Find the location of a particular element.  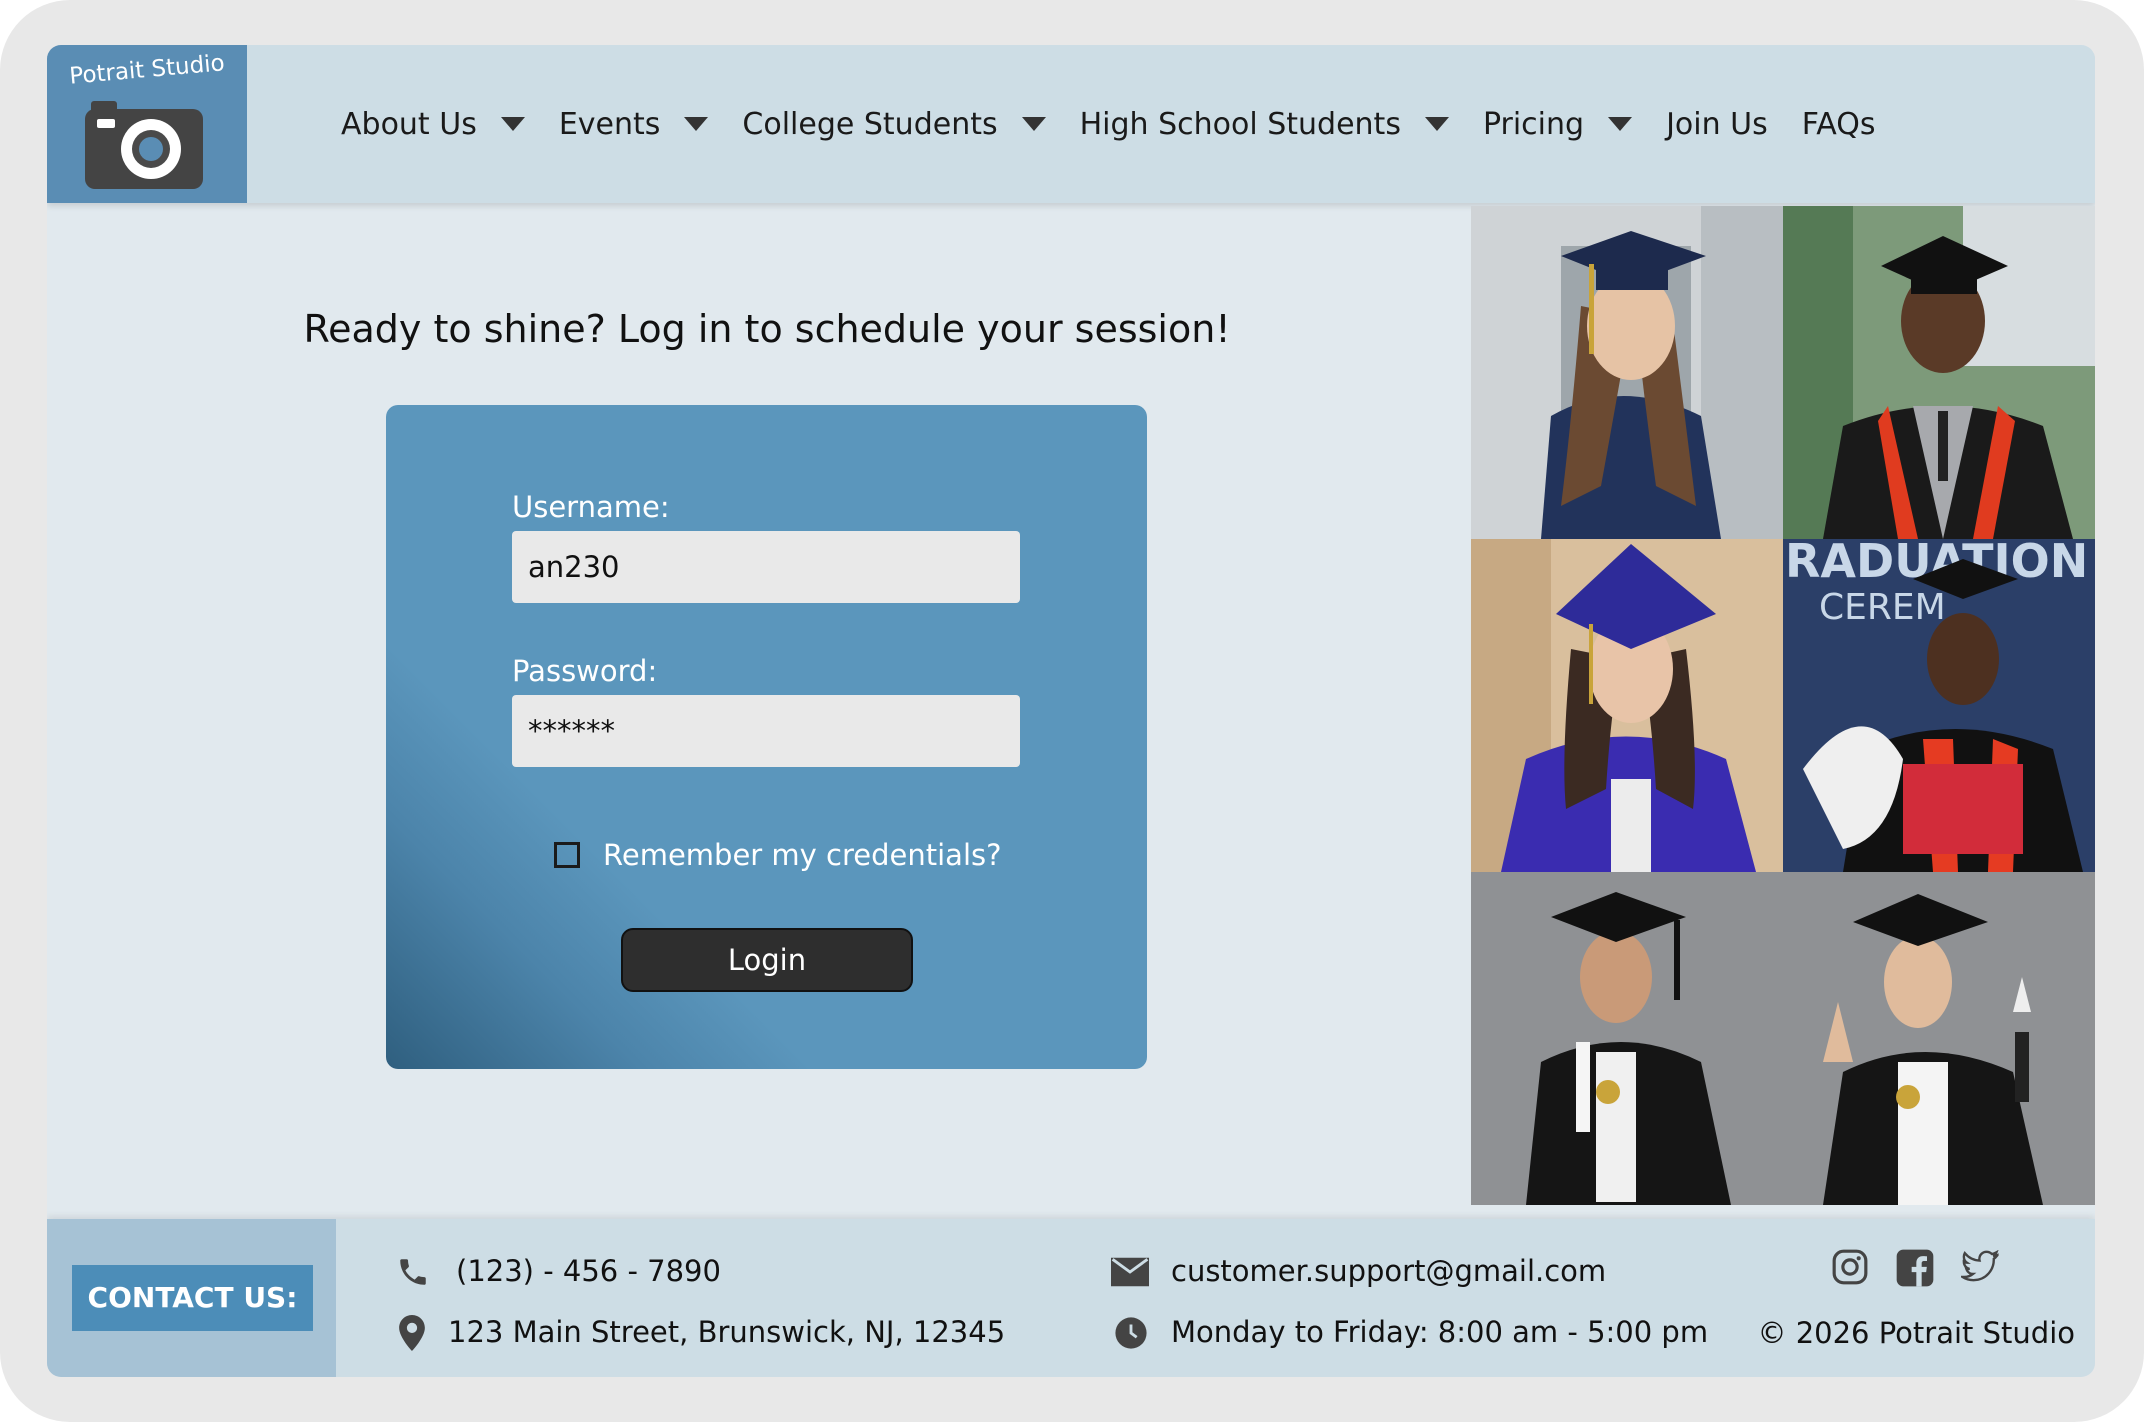

nav-pricing: Pricing is located at coordinates (1557, 124).